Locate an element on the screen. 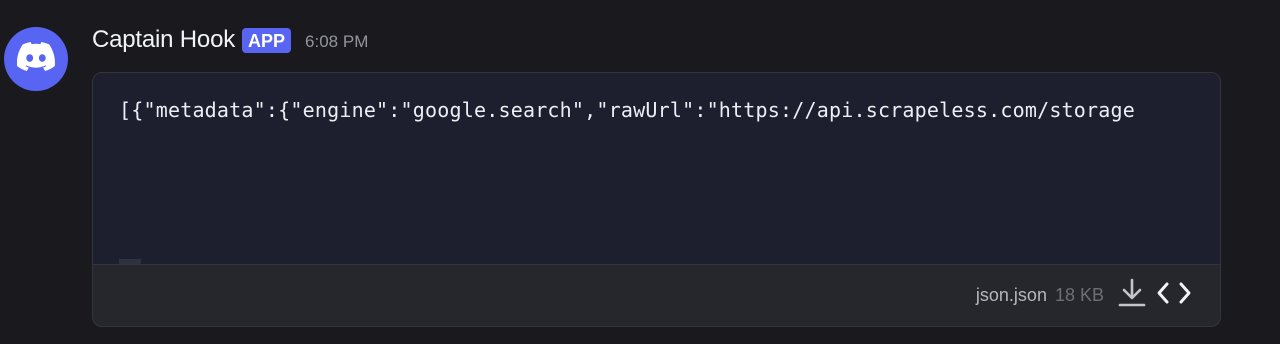 The width and height of the screenshot is (1280, 344). code-icon is located at coordinates (1174, 295).